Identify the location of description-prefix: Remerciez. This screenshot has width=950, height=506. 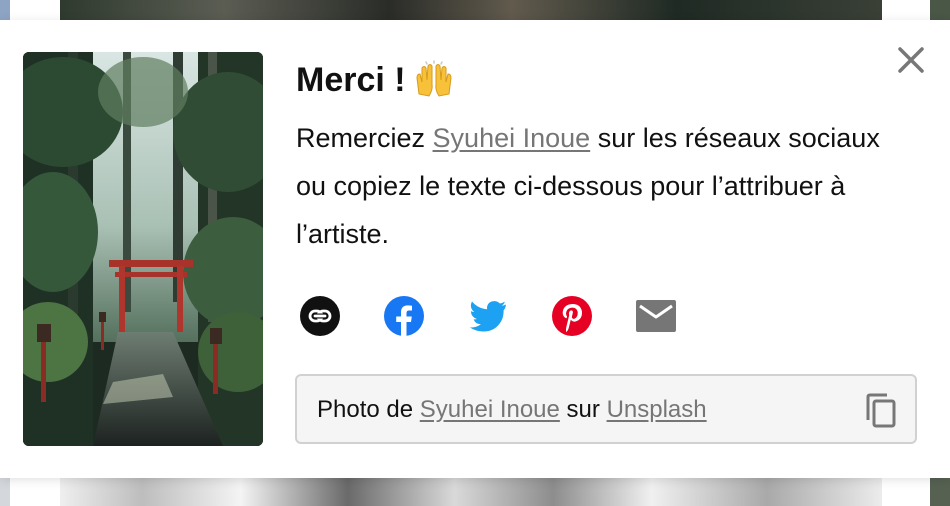
(361, 138).